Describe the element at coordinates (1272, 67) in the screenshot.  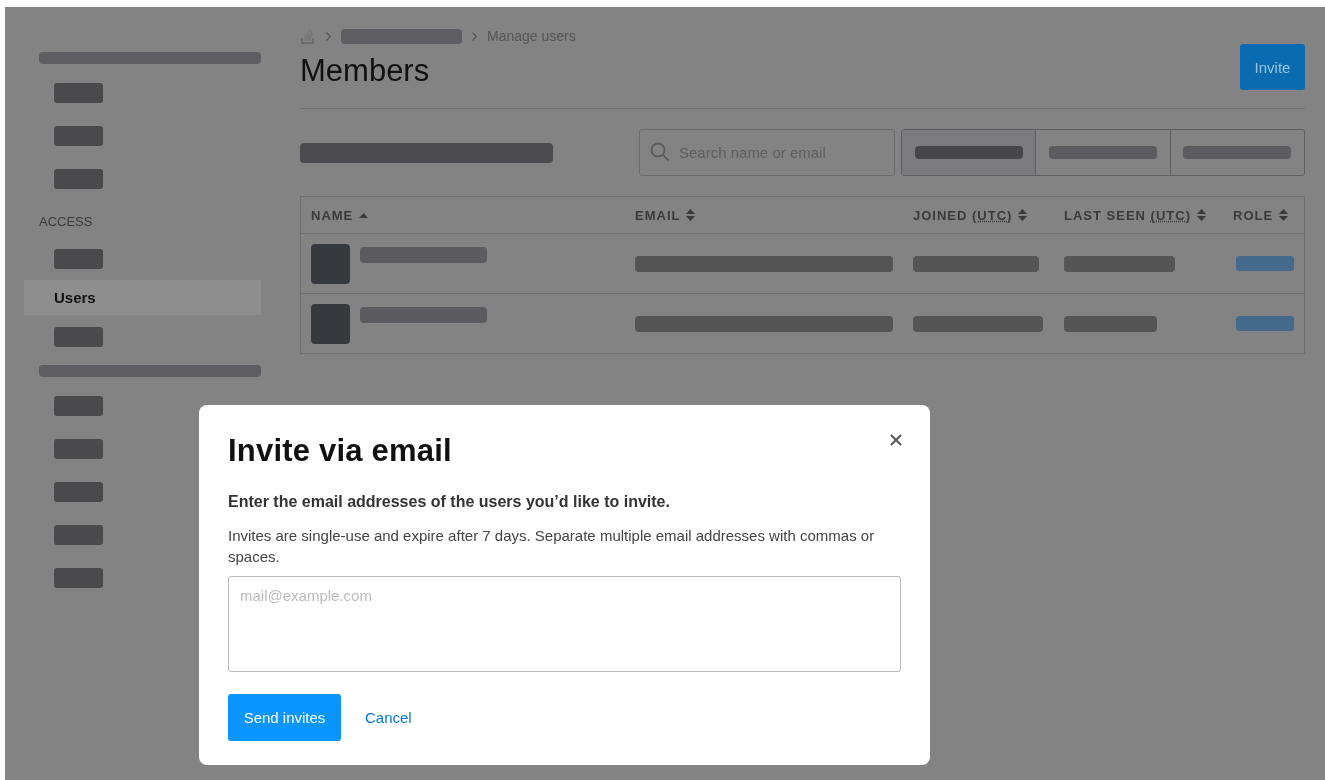
I see `invite-button: Invite` at that location.